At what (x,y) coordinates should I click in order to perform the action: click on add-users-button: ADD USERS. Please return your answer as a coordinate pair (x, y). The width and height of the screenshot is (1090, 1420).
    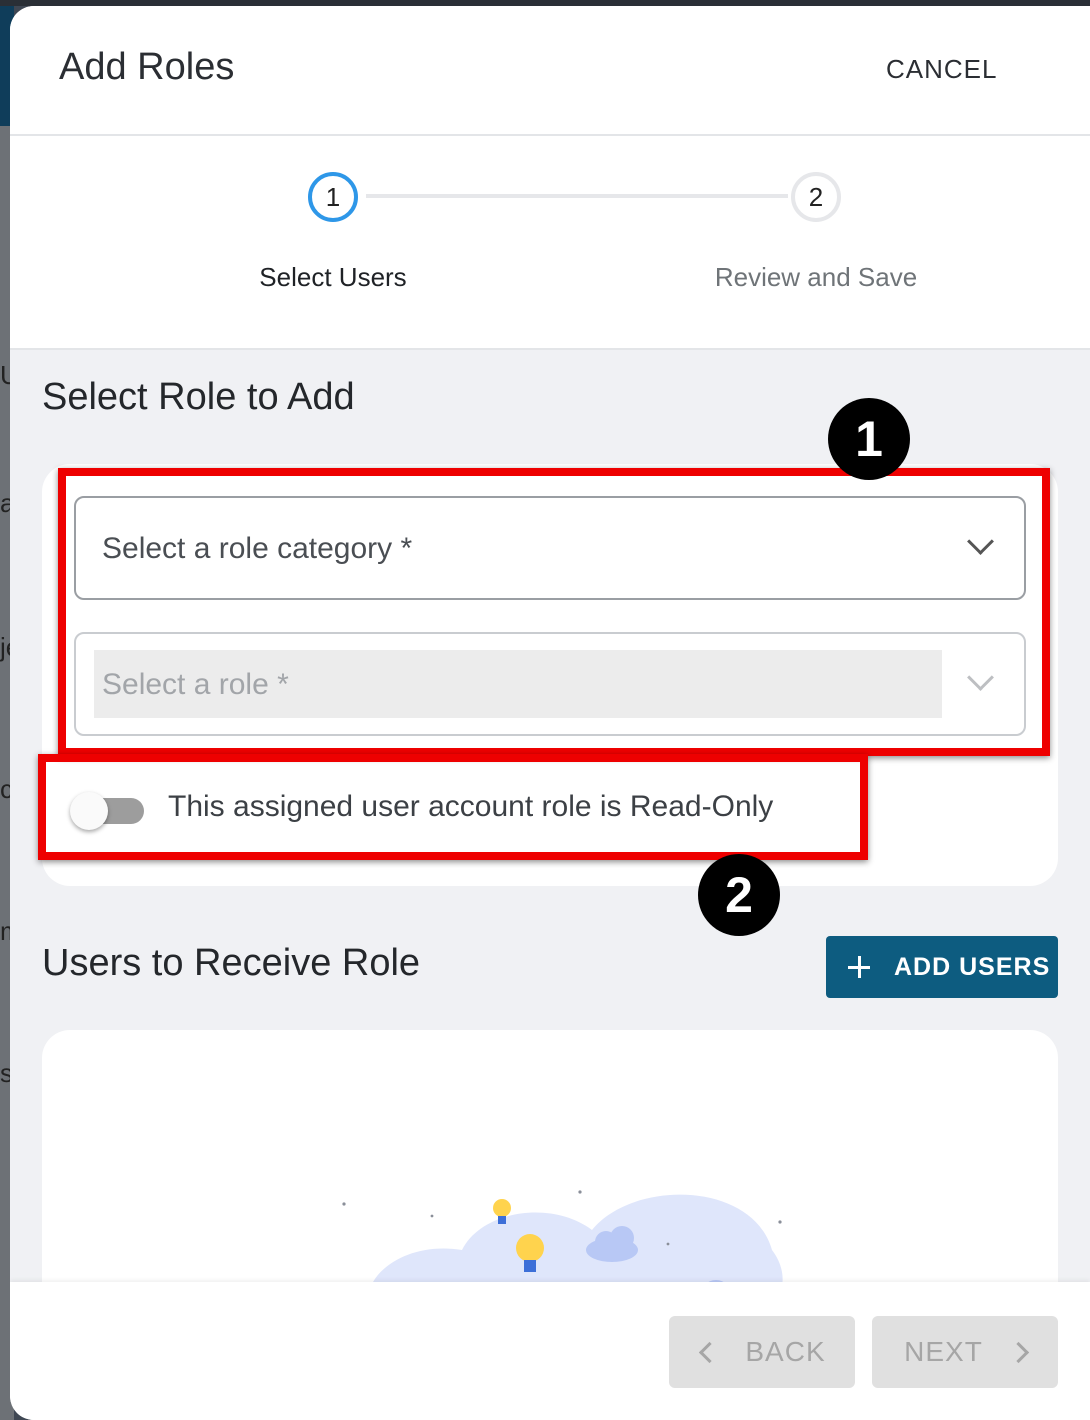
    Looking at the image, I should click on (942, 967).